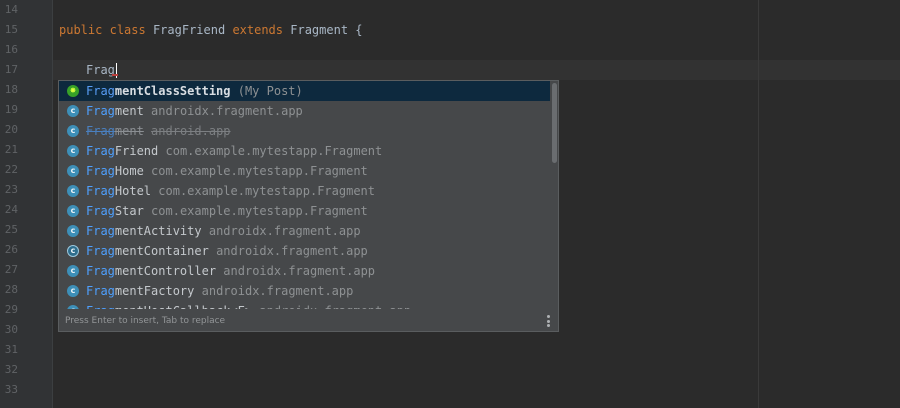 This screenshot has height=408, width=900. Describe the element at coordinates (11, 9) in the screenshot. I see `line-number: 14` at that location.